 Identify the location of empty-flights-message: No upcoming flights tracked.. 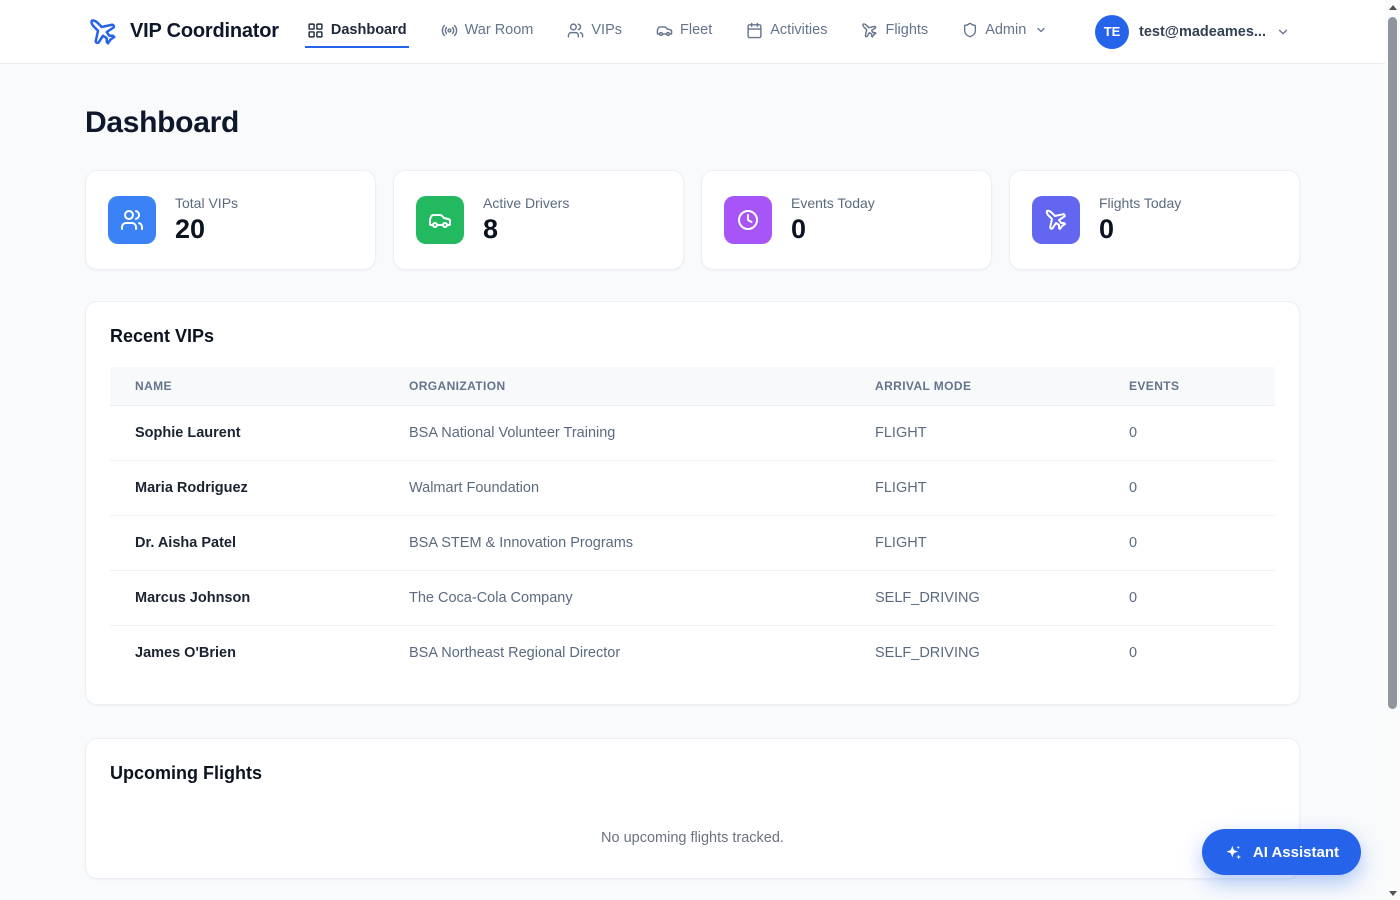
(692, 838).